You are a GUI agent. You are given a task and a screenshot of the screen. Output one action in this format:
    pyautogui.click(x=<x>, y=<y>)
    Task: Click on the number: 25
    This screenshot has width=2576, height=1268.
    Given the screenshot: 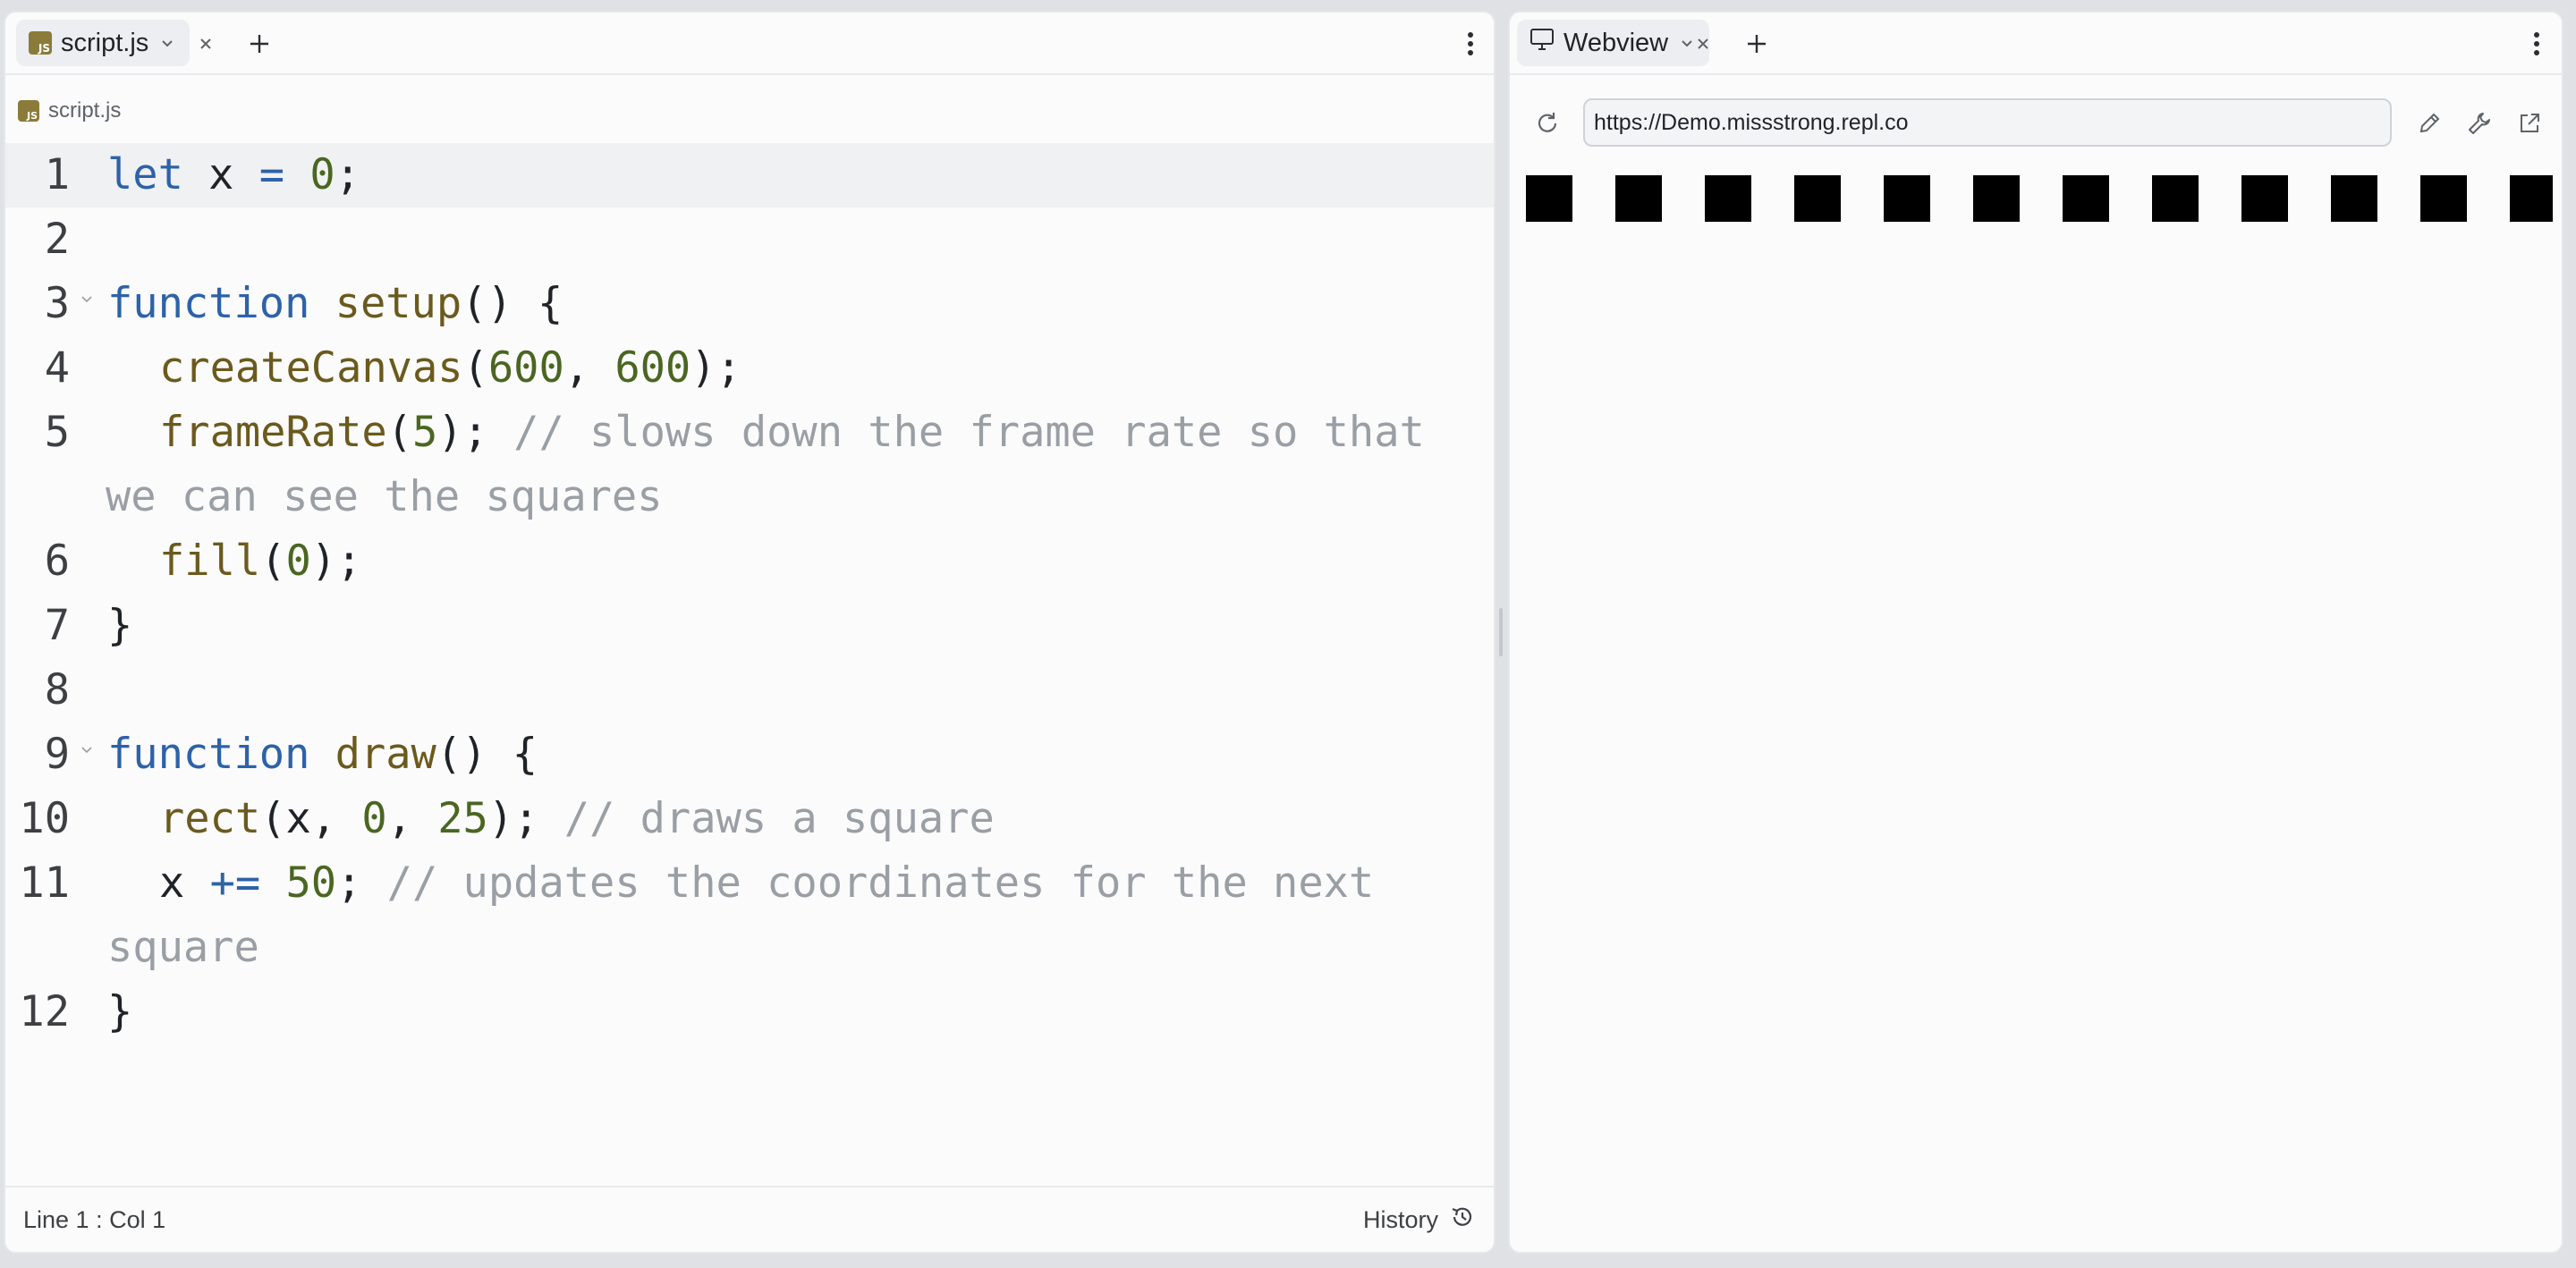 What is the action you would take?
    pyautogui.click(x=462, y=818)
    